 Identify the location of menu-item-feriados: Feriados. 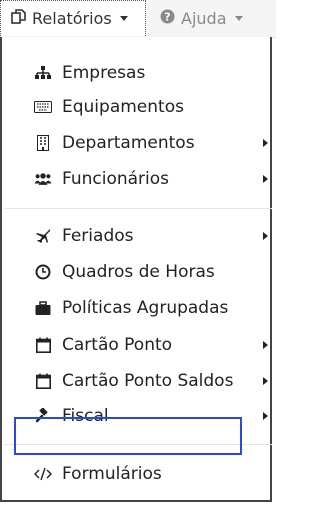
(152, 236).